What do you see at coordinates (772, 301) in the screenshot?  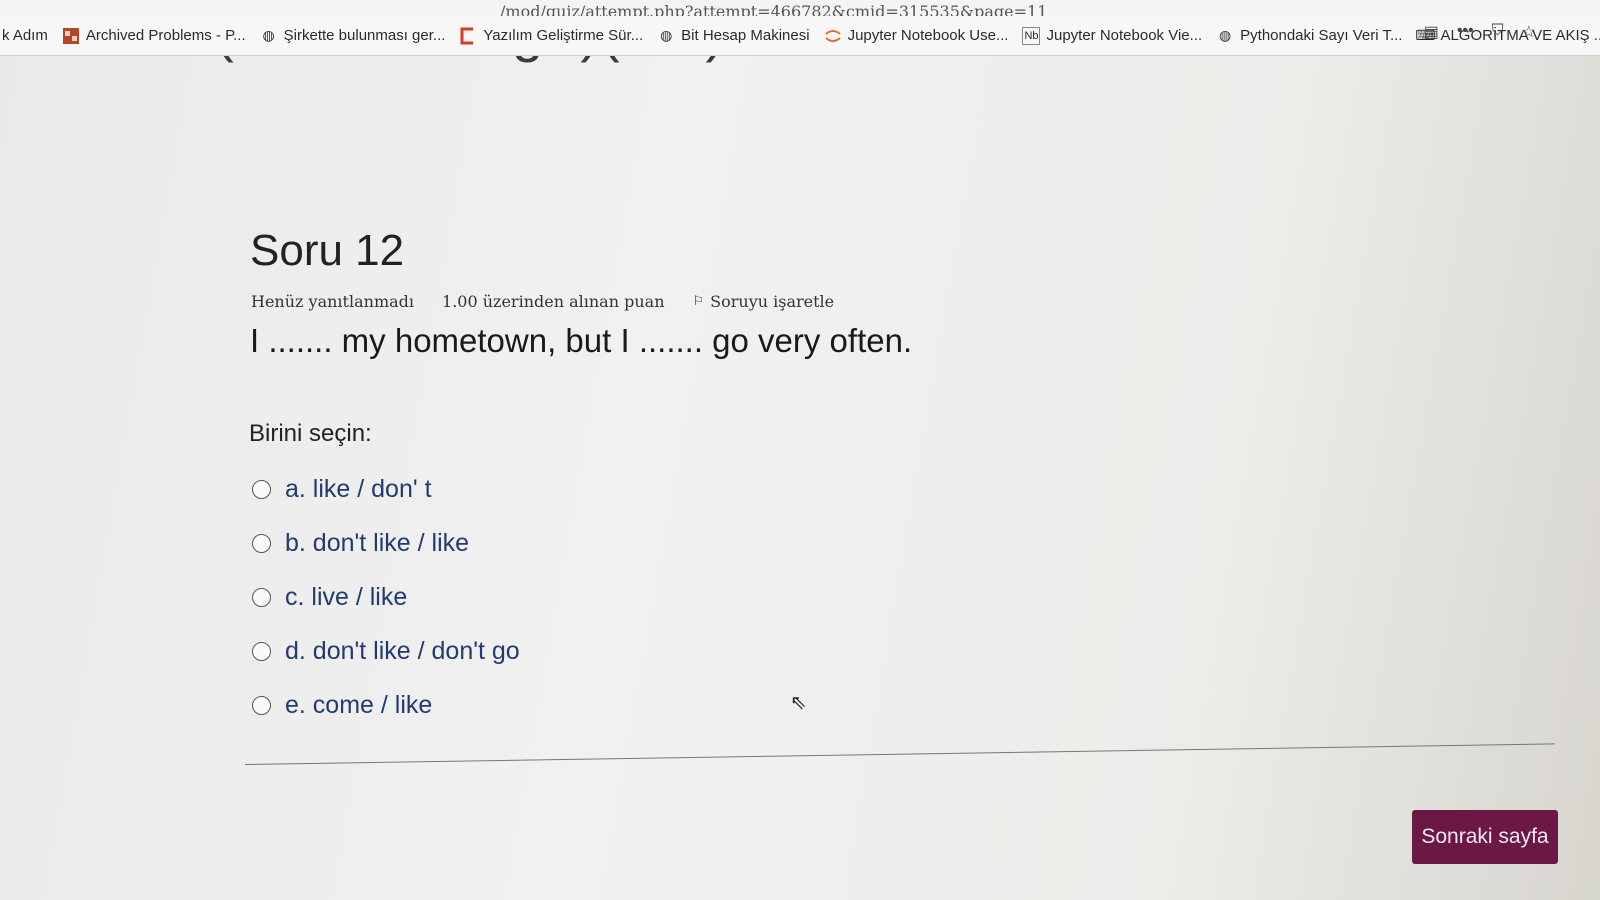 I see `flag-label: Soruyu işaretle` at bounding box center [772, 301].